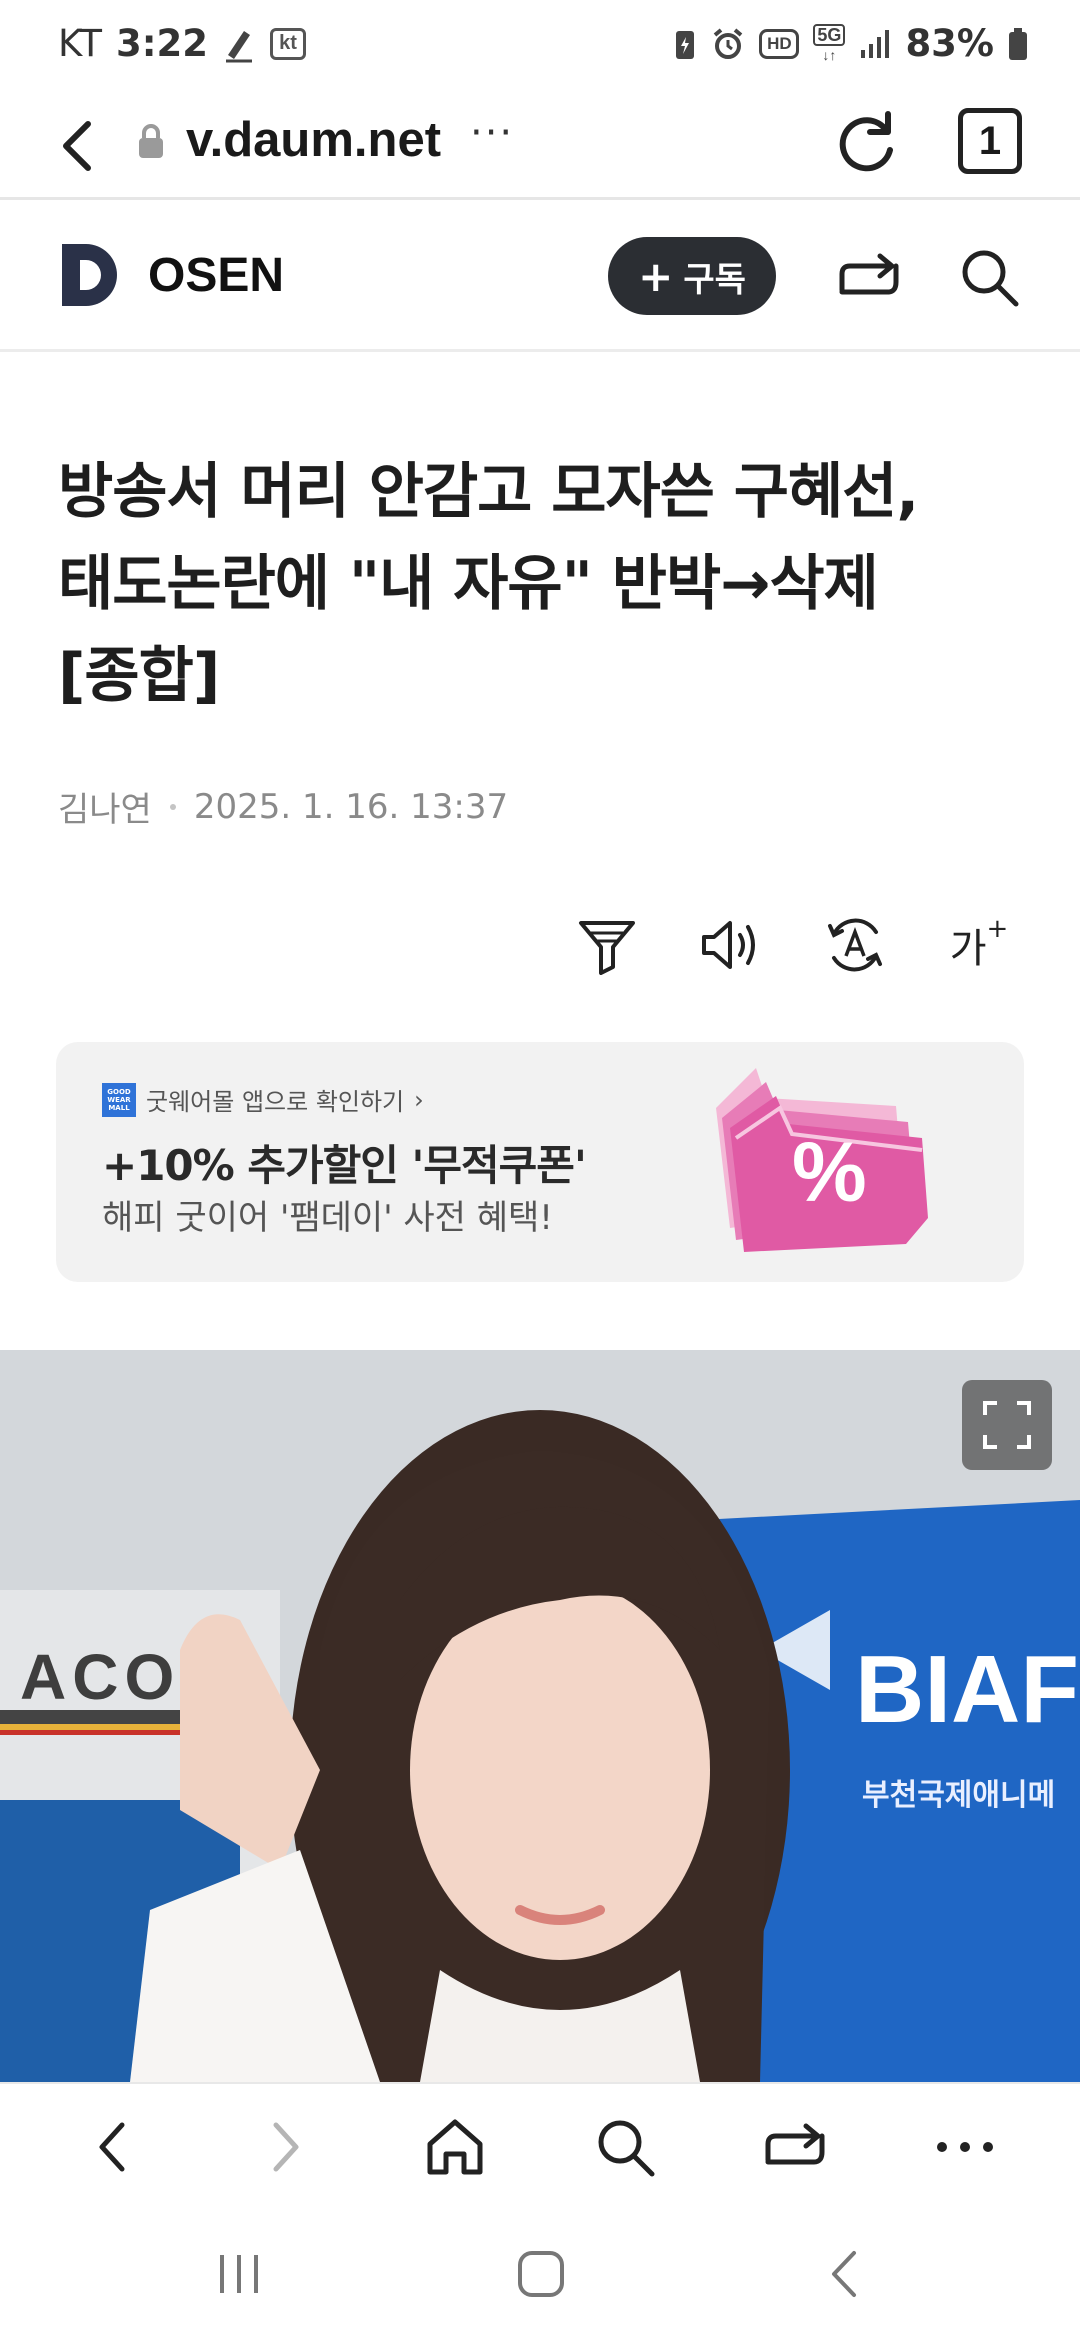 This screenshot has width=1080, height=2340. Describe the element at coordinates (100, 1677) in the screenshot. I see `backdrop-text-left: ACO` at that location.